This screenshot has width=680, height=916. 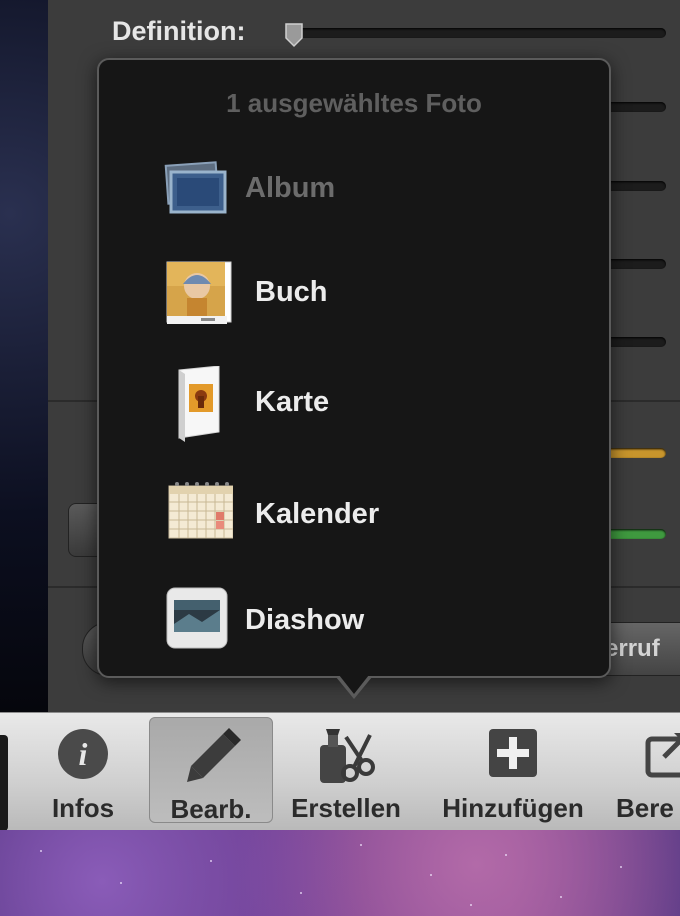 I want to click on menu-item-label: Karte, so click(x=292, y=402).